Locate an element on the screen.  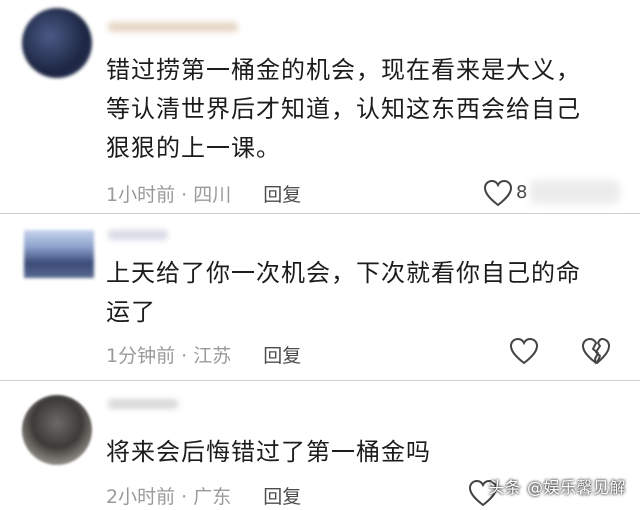
comment-meta: 2小时前 · 广东 回复 is located at coordinates (203, 495).